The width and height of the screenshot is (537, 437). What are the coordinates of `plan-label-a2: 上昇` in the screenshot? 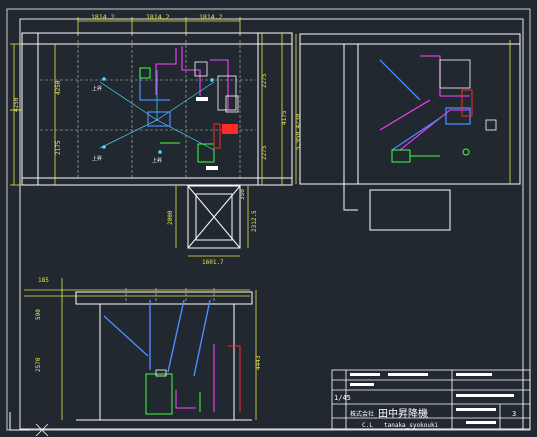 It's located at (97, 158).